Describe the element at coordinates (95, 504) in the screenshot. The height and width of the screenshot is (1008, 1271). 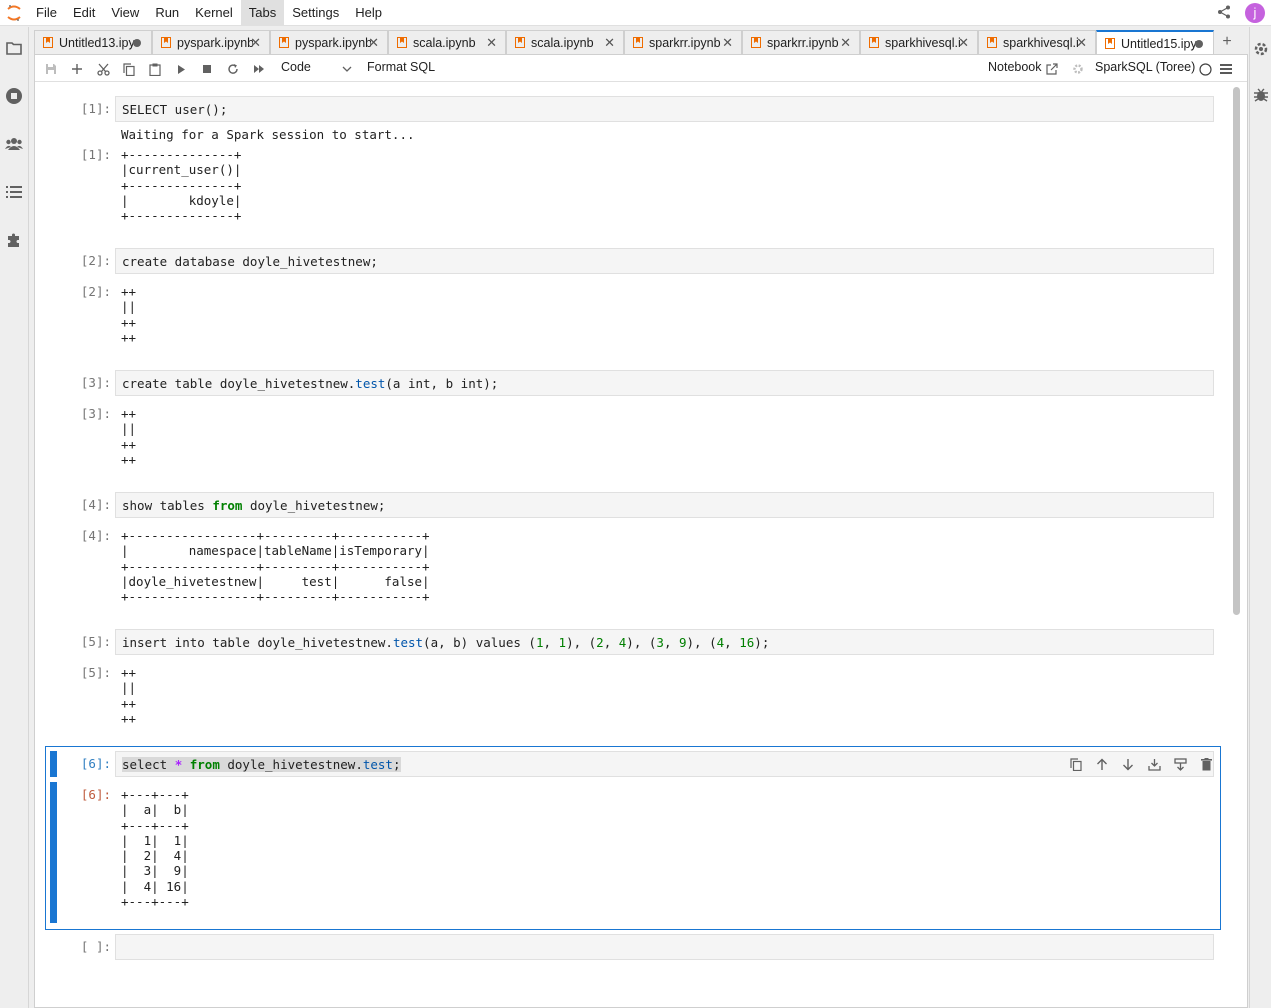
I see `input-prompt: [4]:` at that location.